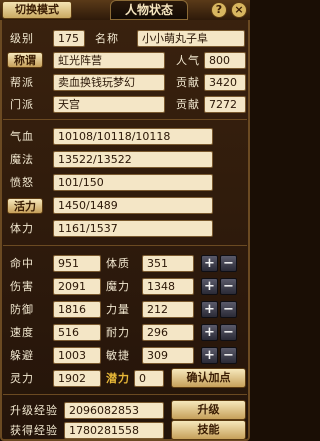 Image resolution: width=320 pixels, height=441 pixels. Describe the element at coordinates (225, 60) in the screenshot. I see `popularity-value: 800` at that location.